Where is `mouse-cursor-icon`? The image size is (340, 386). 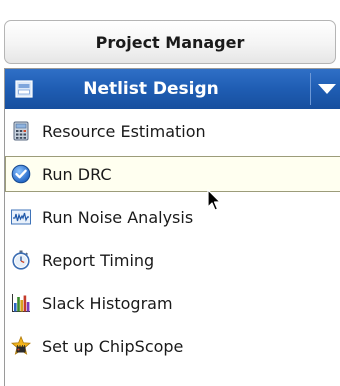
mouse-cursor-icon is located at coordinates (214, 200).